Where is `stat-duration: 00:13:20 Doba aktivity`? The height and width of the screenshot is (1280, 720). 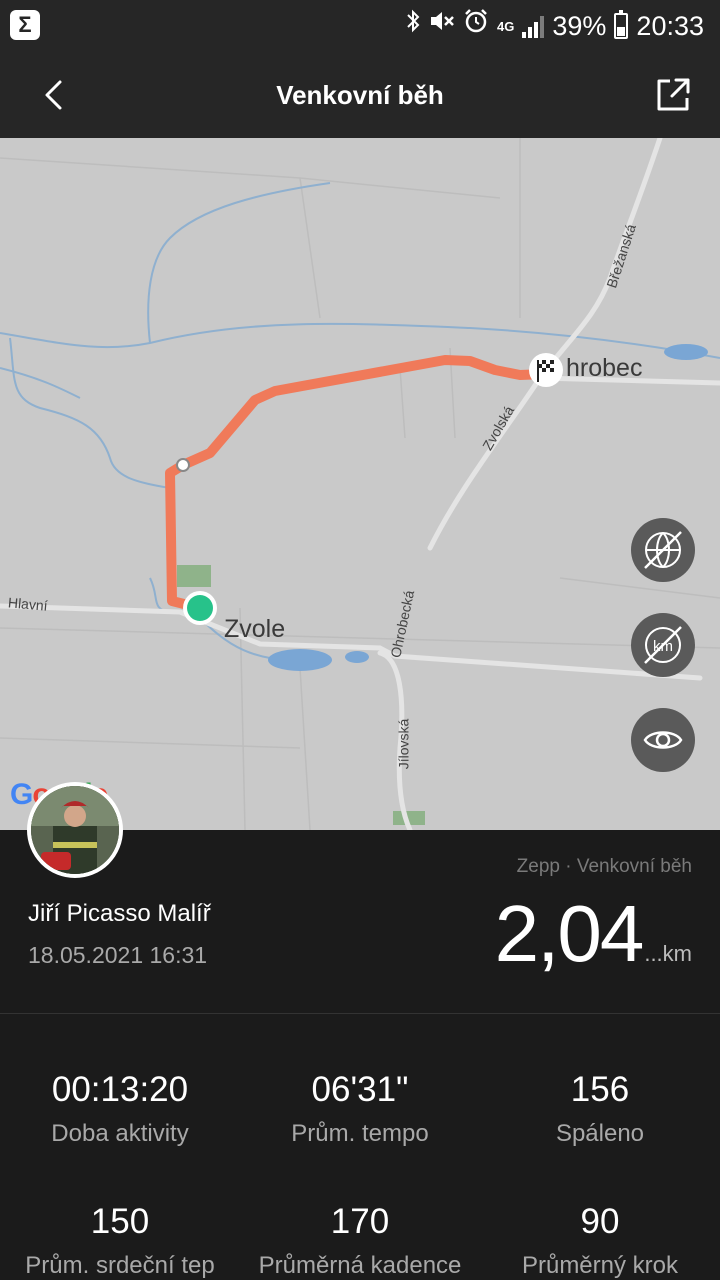 stat-duration: 00:13:20 Doba aktivity is located at coordinates (120, 1109).